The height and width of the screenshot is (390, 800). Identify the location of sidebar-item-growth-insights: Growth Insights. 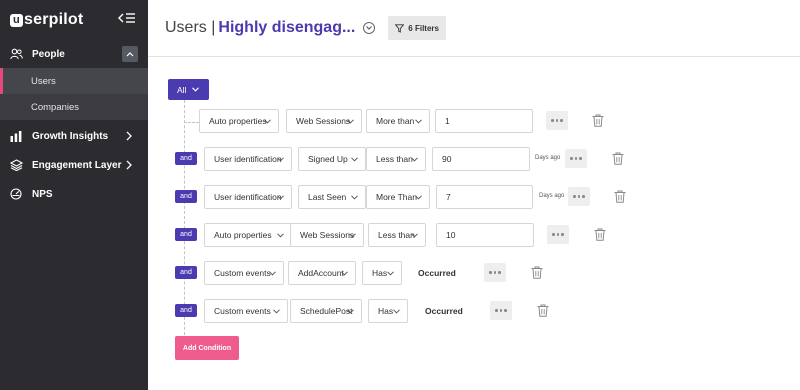
(74, 136).